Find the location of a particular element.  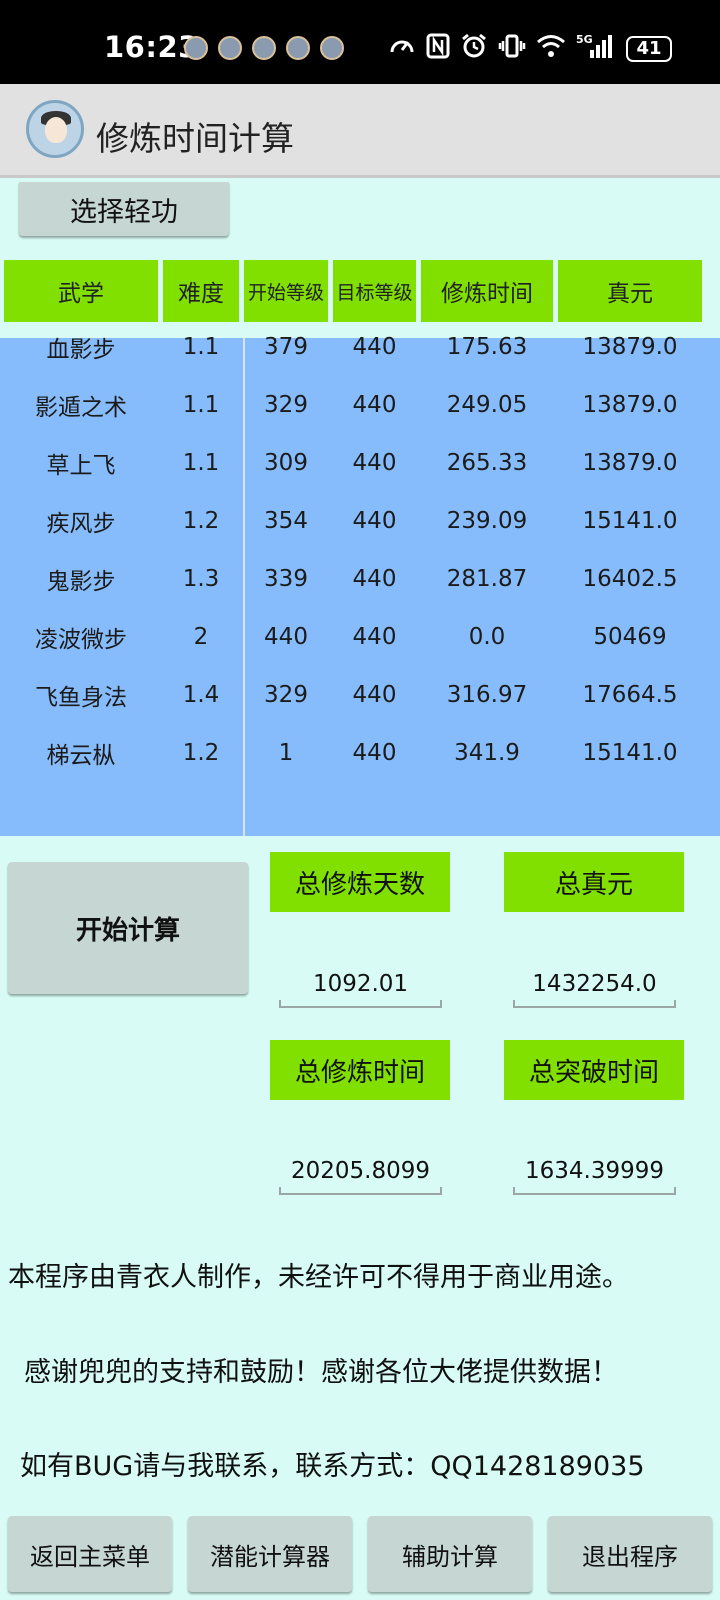

column-header-skill: 武学 is located at coordinates (81, 291).